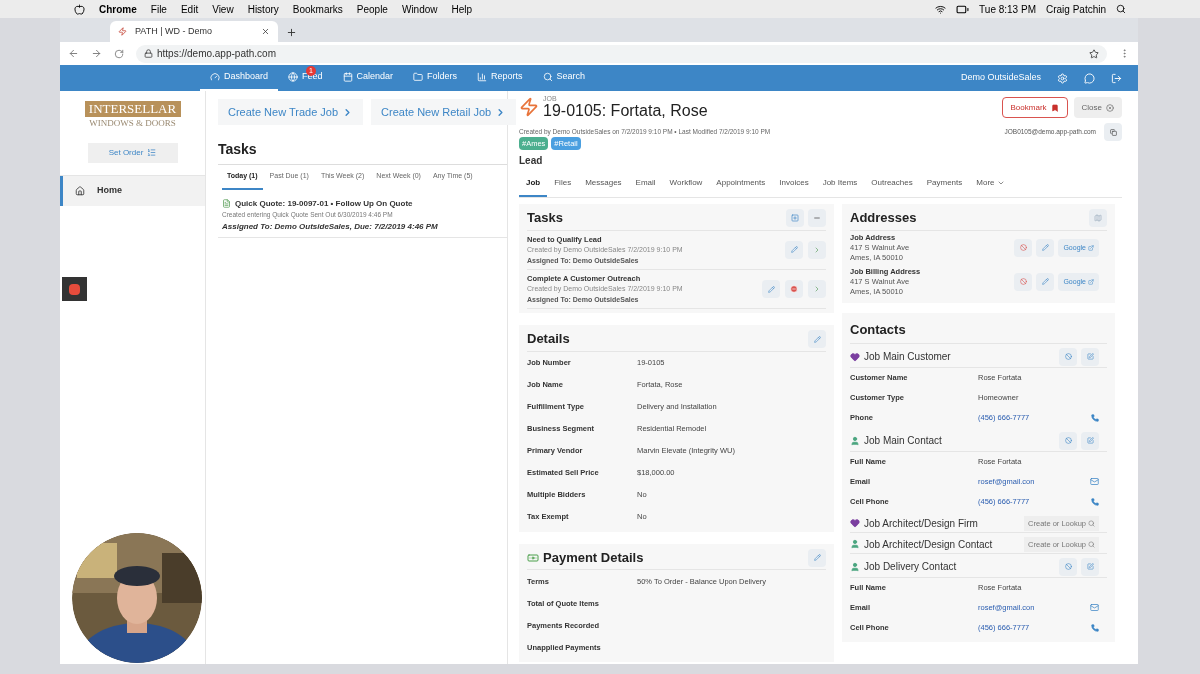 This screenshot has width=1200, height=674. I want to click on menu-item: Edit, so click(189, 9).